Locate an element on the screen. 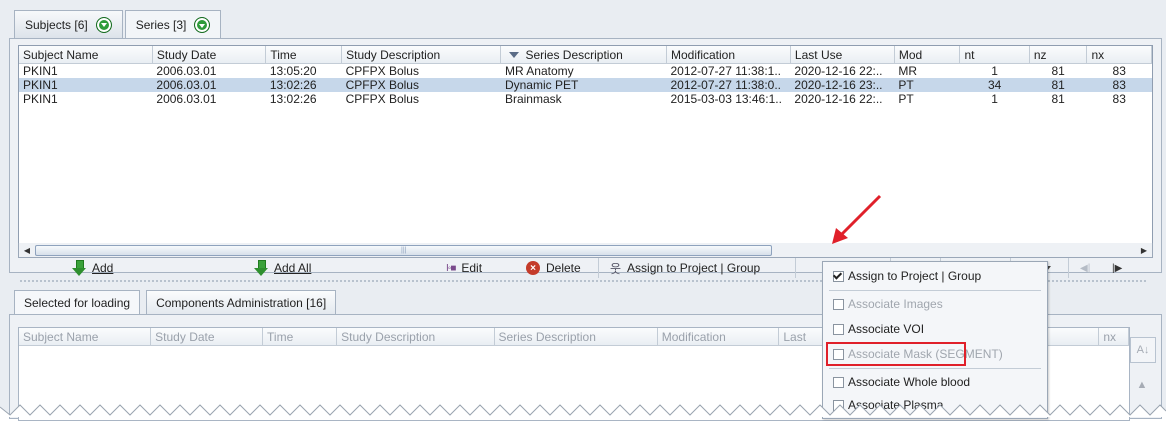 This screenshot has height=421, width=1166. move-up-button: ▲ is located at coordinates (1142, 385).